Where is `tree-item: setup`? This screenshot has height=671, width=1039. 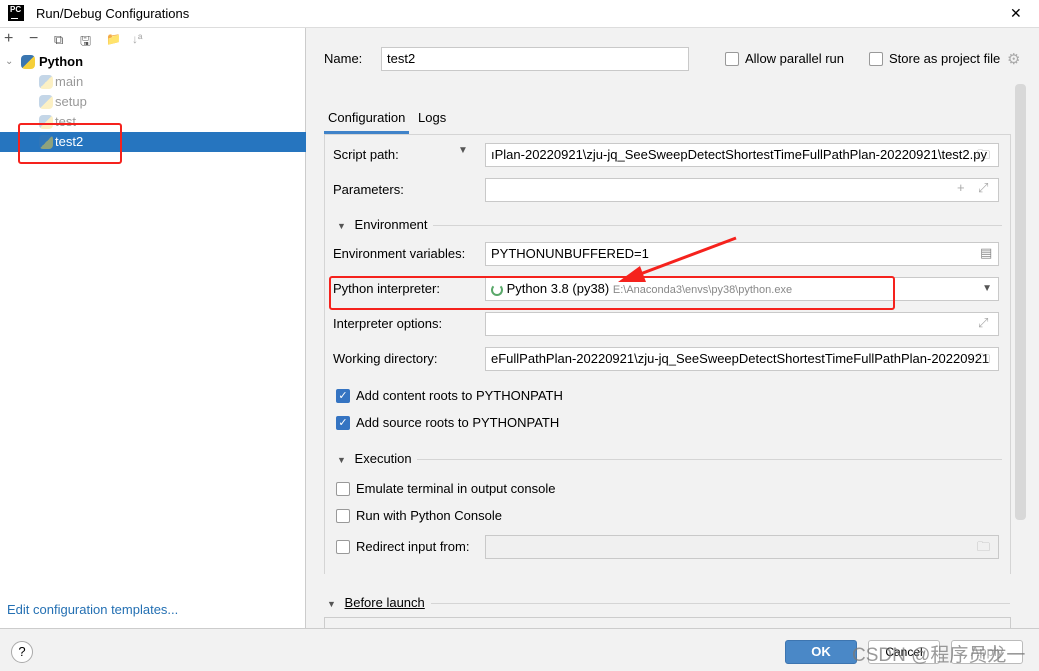 tree-item: setup is located at coordinates (153, 102).